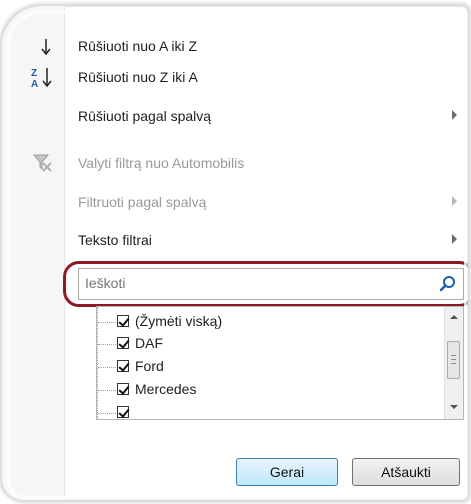 Image resolution: width=471 pixels, height=504 pixels. What do you see at coordinates (448, 284) in the screenshot?
I see `search-icon` at bounding box center [448, 284].